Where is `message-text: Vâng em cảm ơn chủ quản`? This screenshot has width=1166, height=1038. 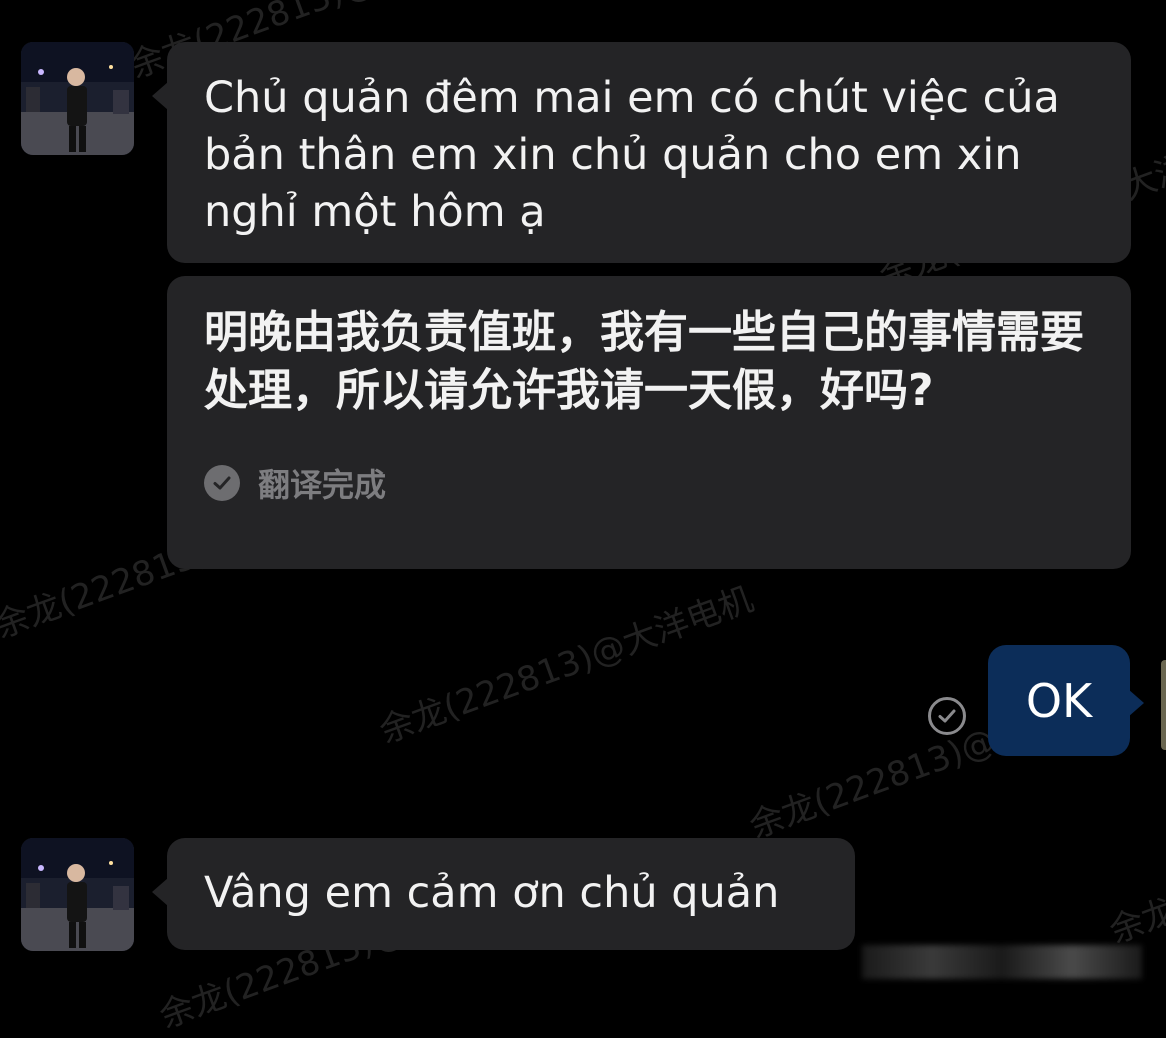
message-text: Vâng em cảm ơn chủ quản is located at coordinates (492, 893).